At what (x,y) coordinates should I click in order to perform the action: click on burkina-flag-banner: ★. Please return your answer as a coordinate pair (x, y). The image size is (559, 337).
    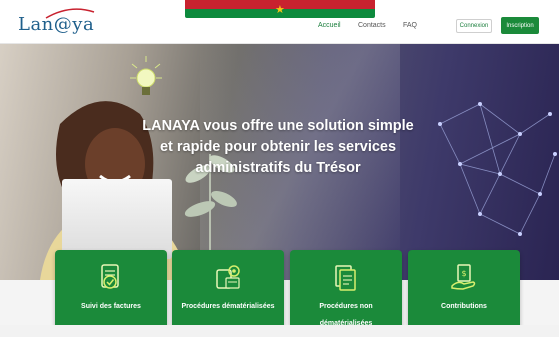
    Looking at the image, I should click on (280, 9).